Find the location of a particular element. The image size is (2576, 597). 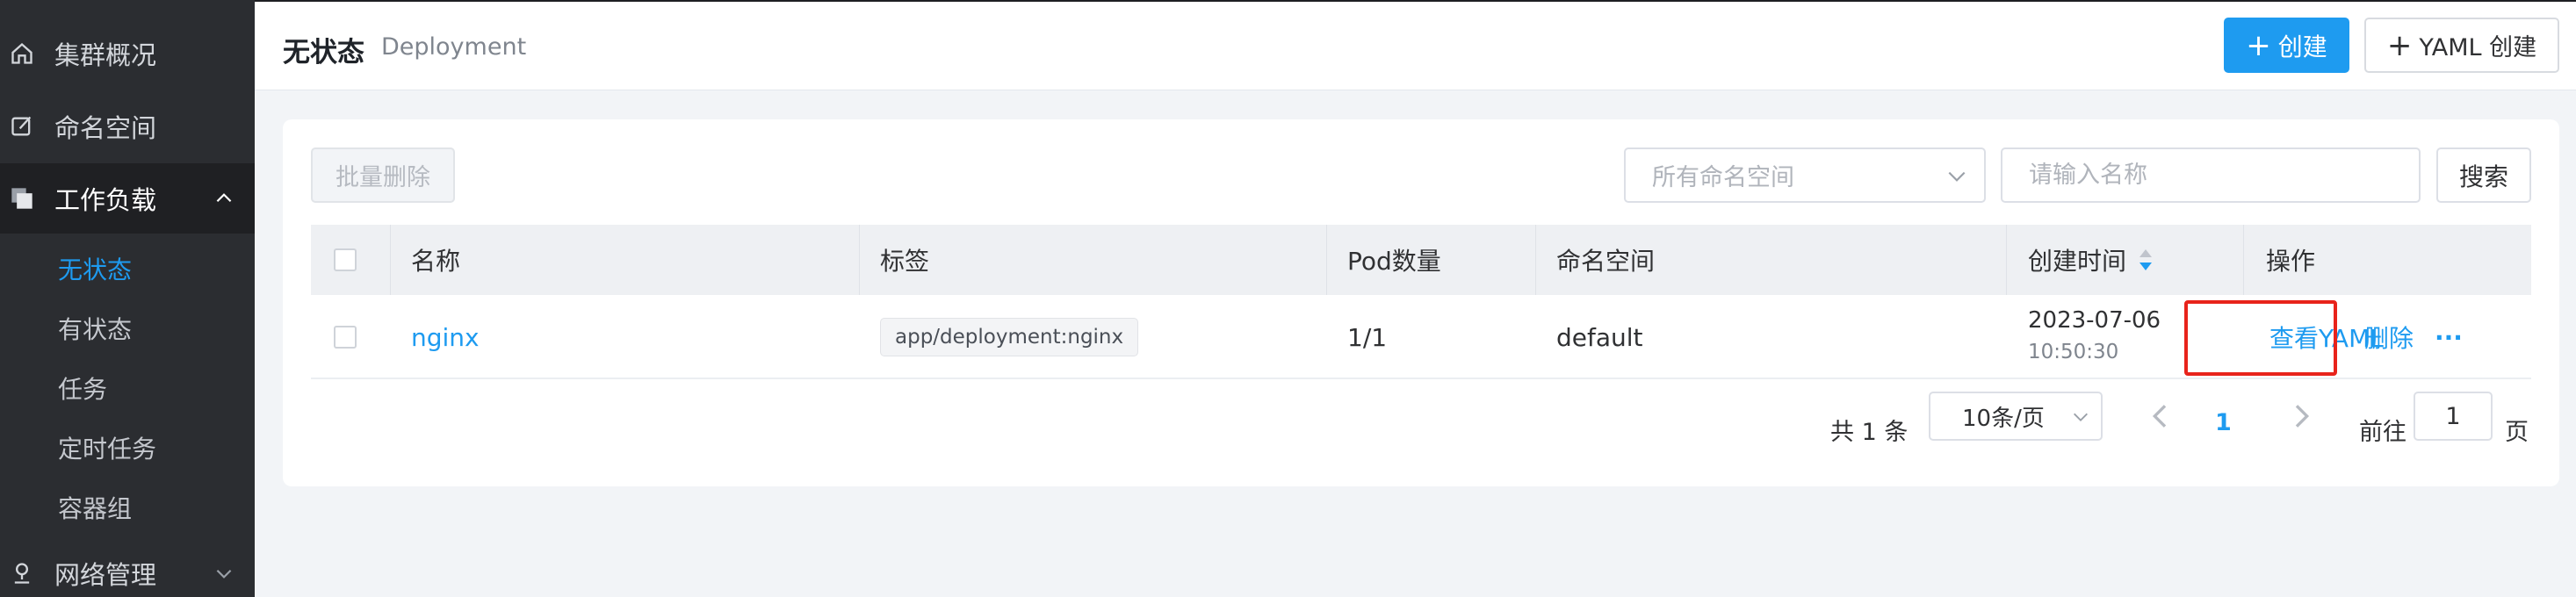

create-button-label: 创建 is located at coordinates (2302, 46).